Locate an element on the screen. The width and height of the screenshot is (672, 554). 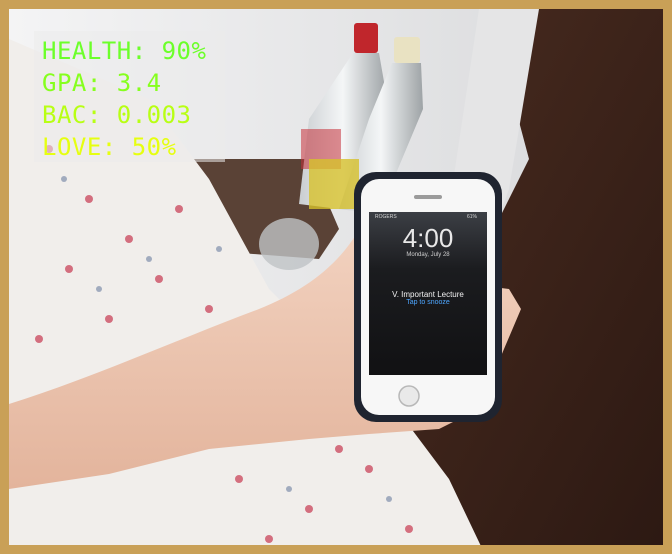
shot-glass is located at coordinates (289, 244).